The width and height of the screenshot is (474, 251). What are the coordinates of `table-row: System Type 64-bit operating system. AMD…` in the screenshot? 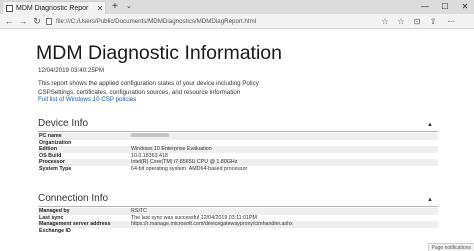 It's located at (238, 169).